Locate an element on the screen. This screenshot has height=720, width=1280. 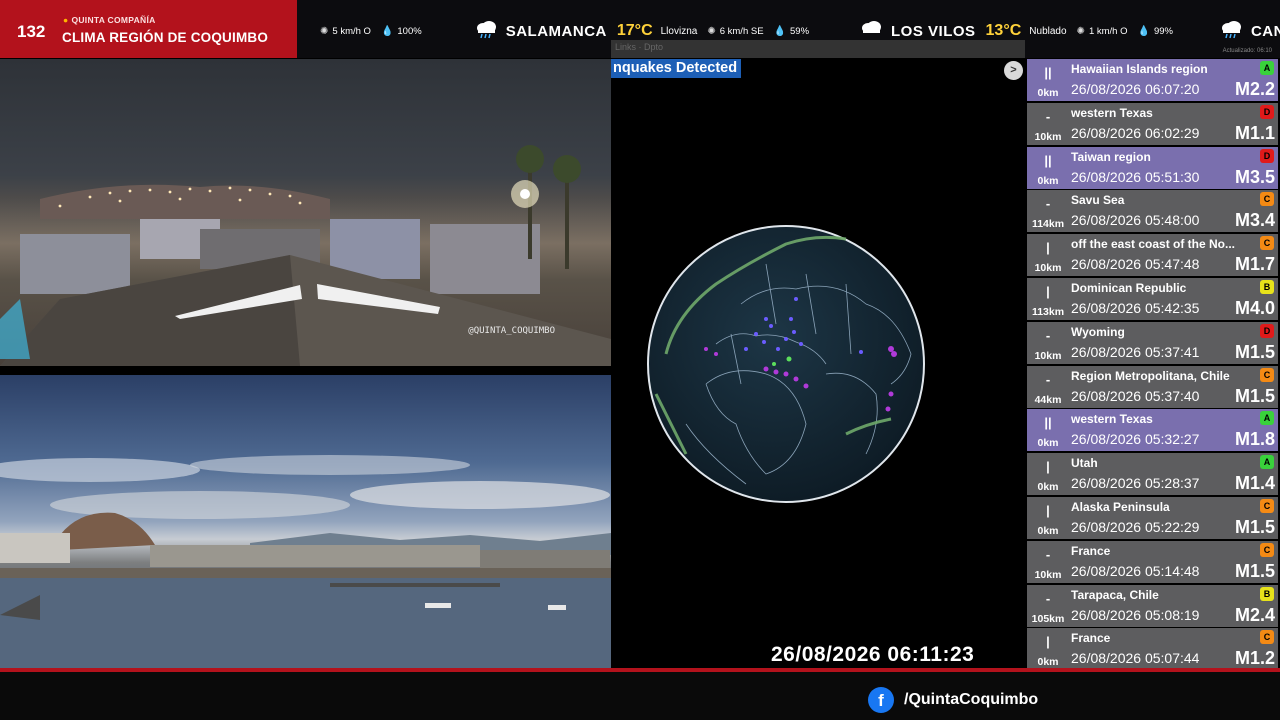
updated-label: Actualizado: 06:10 is located at coordinates (1247, 51).